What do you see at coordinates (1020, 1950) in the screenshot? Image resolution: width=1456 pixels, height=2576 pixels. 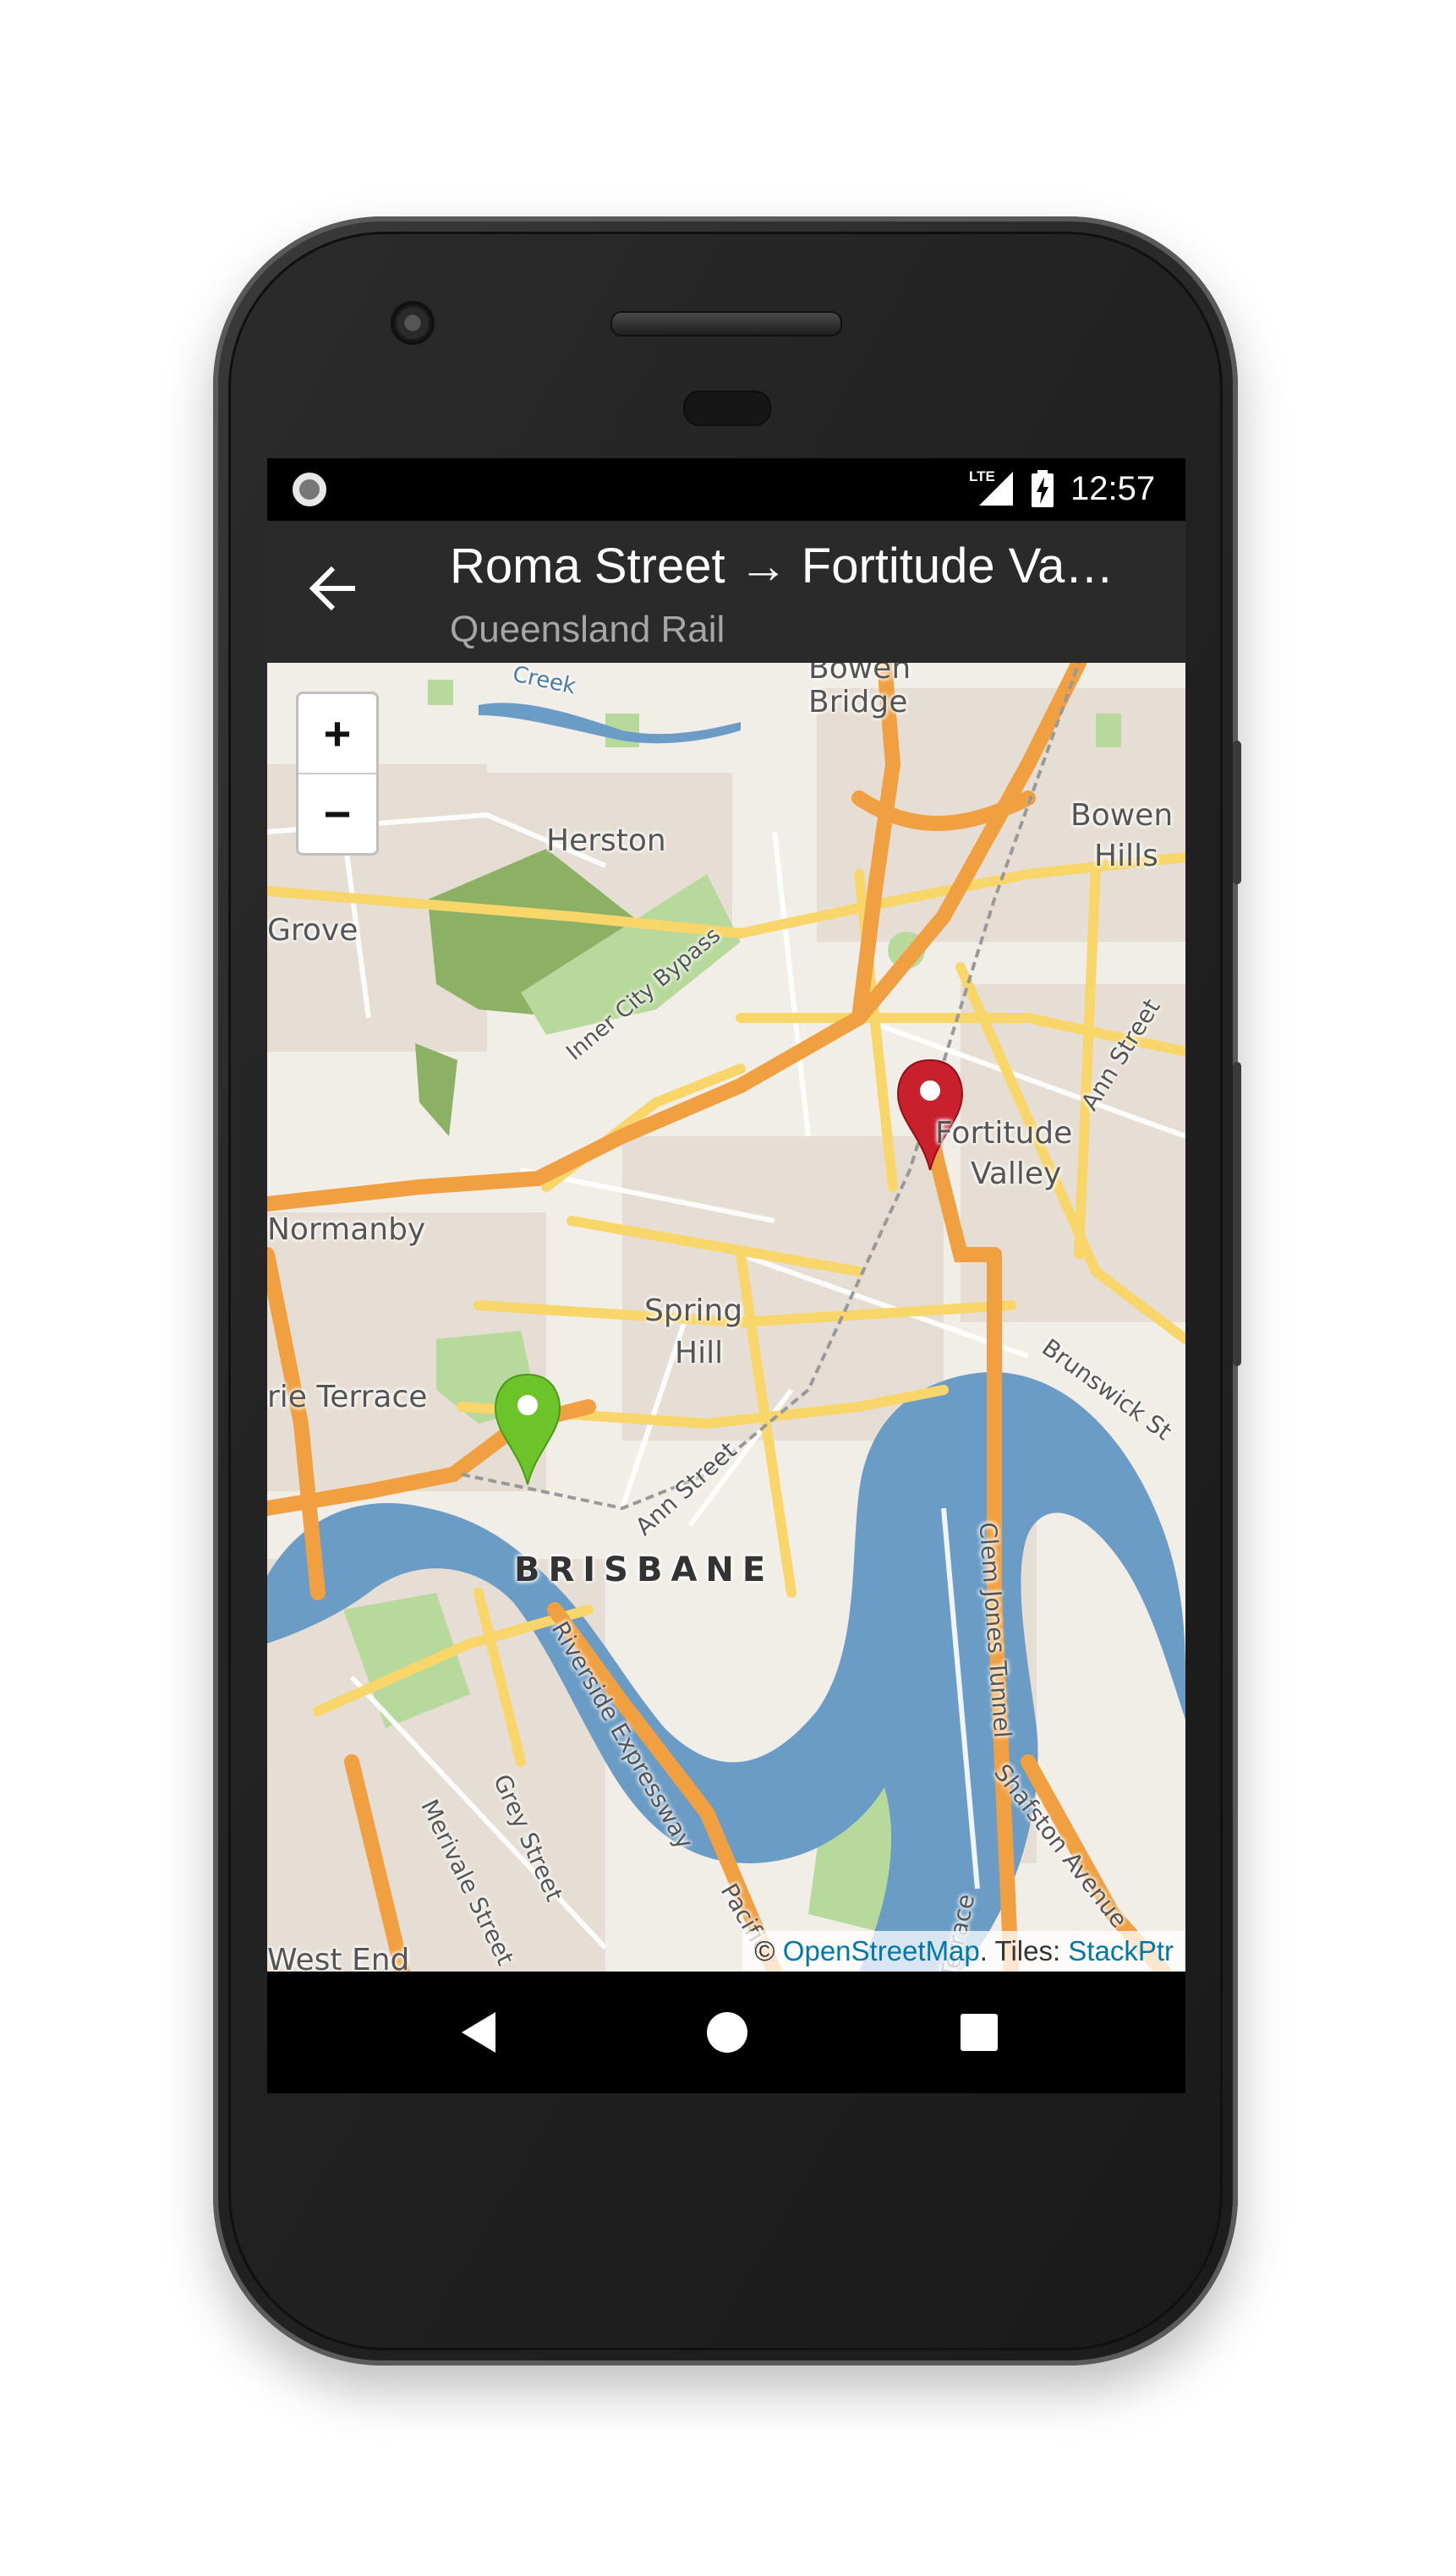 I see `tiles-text: . Tiles:` at bounding box center [1020, 1950].